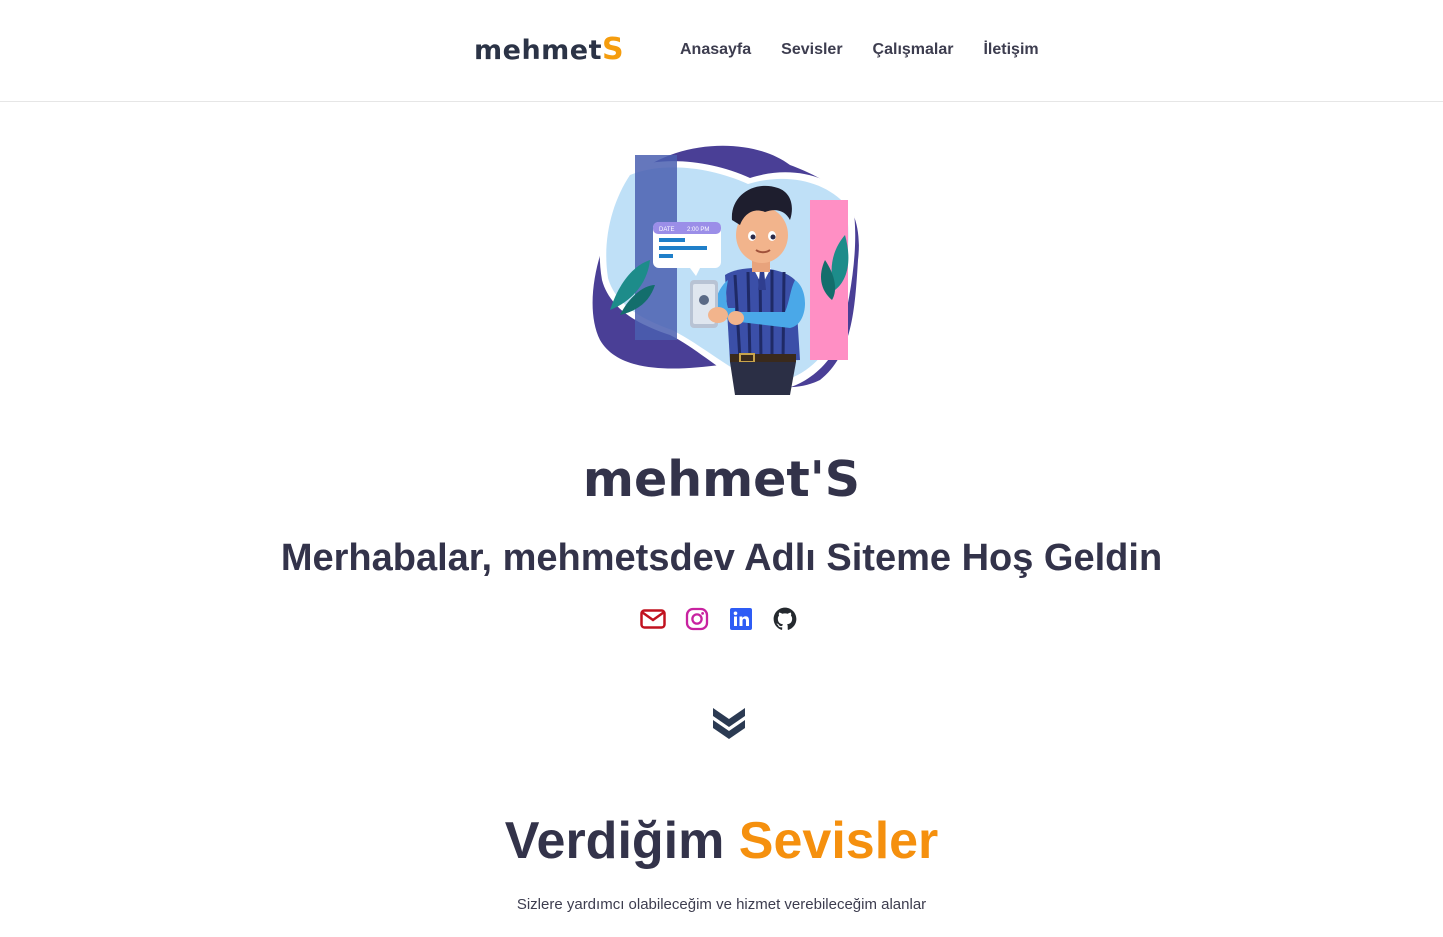 This screenshot has width=1443, height=937. Describe the element at coordinates (811, 50) in the screenshot. I see `nav-link-sevisler: Sevisler` at that location.